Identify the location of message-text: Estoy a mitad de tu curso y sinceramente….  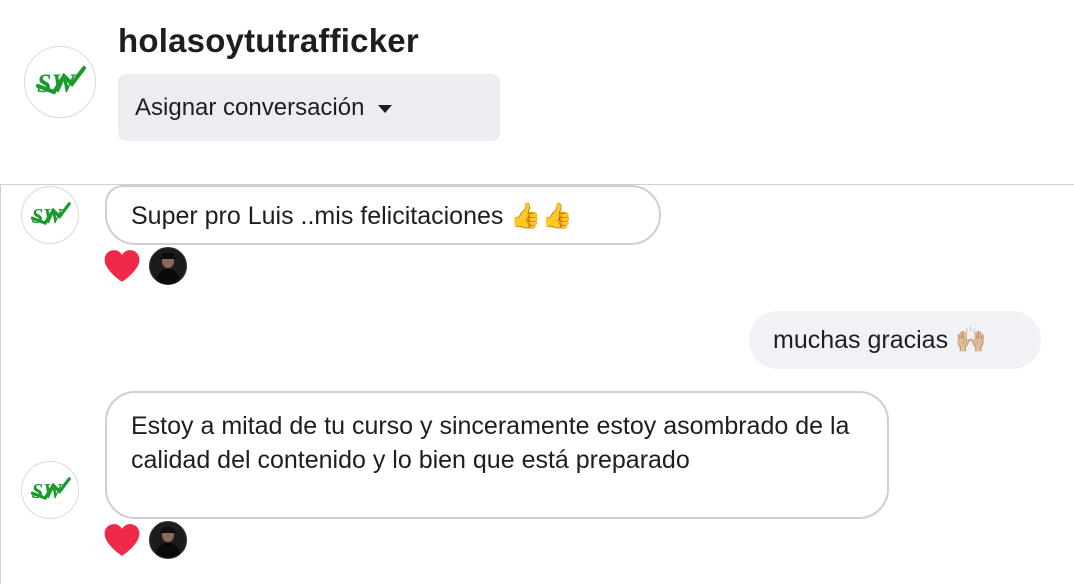
(490, 443).